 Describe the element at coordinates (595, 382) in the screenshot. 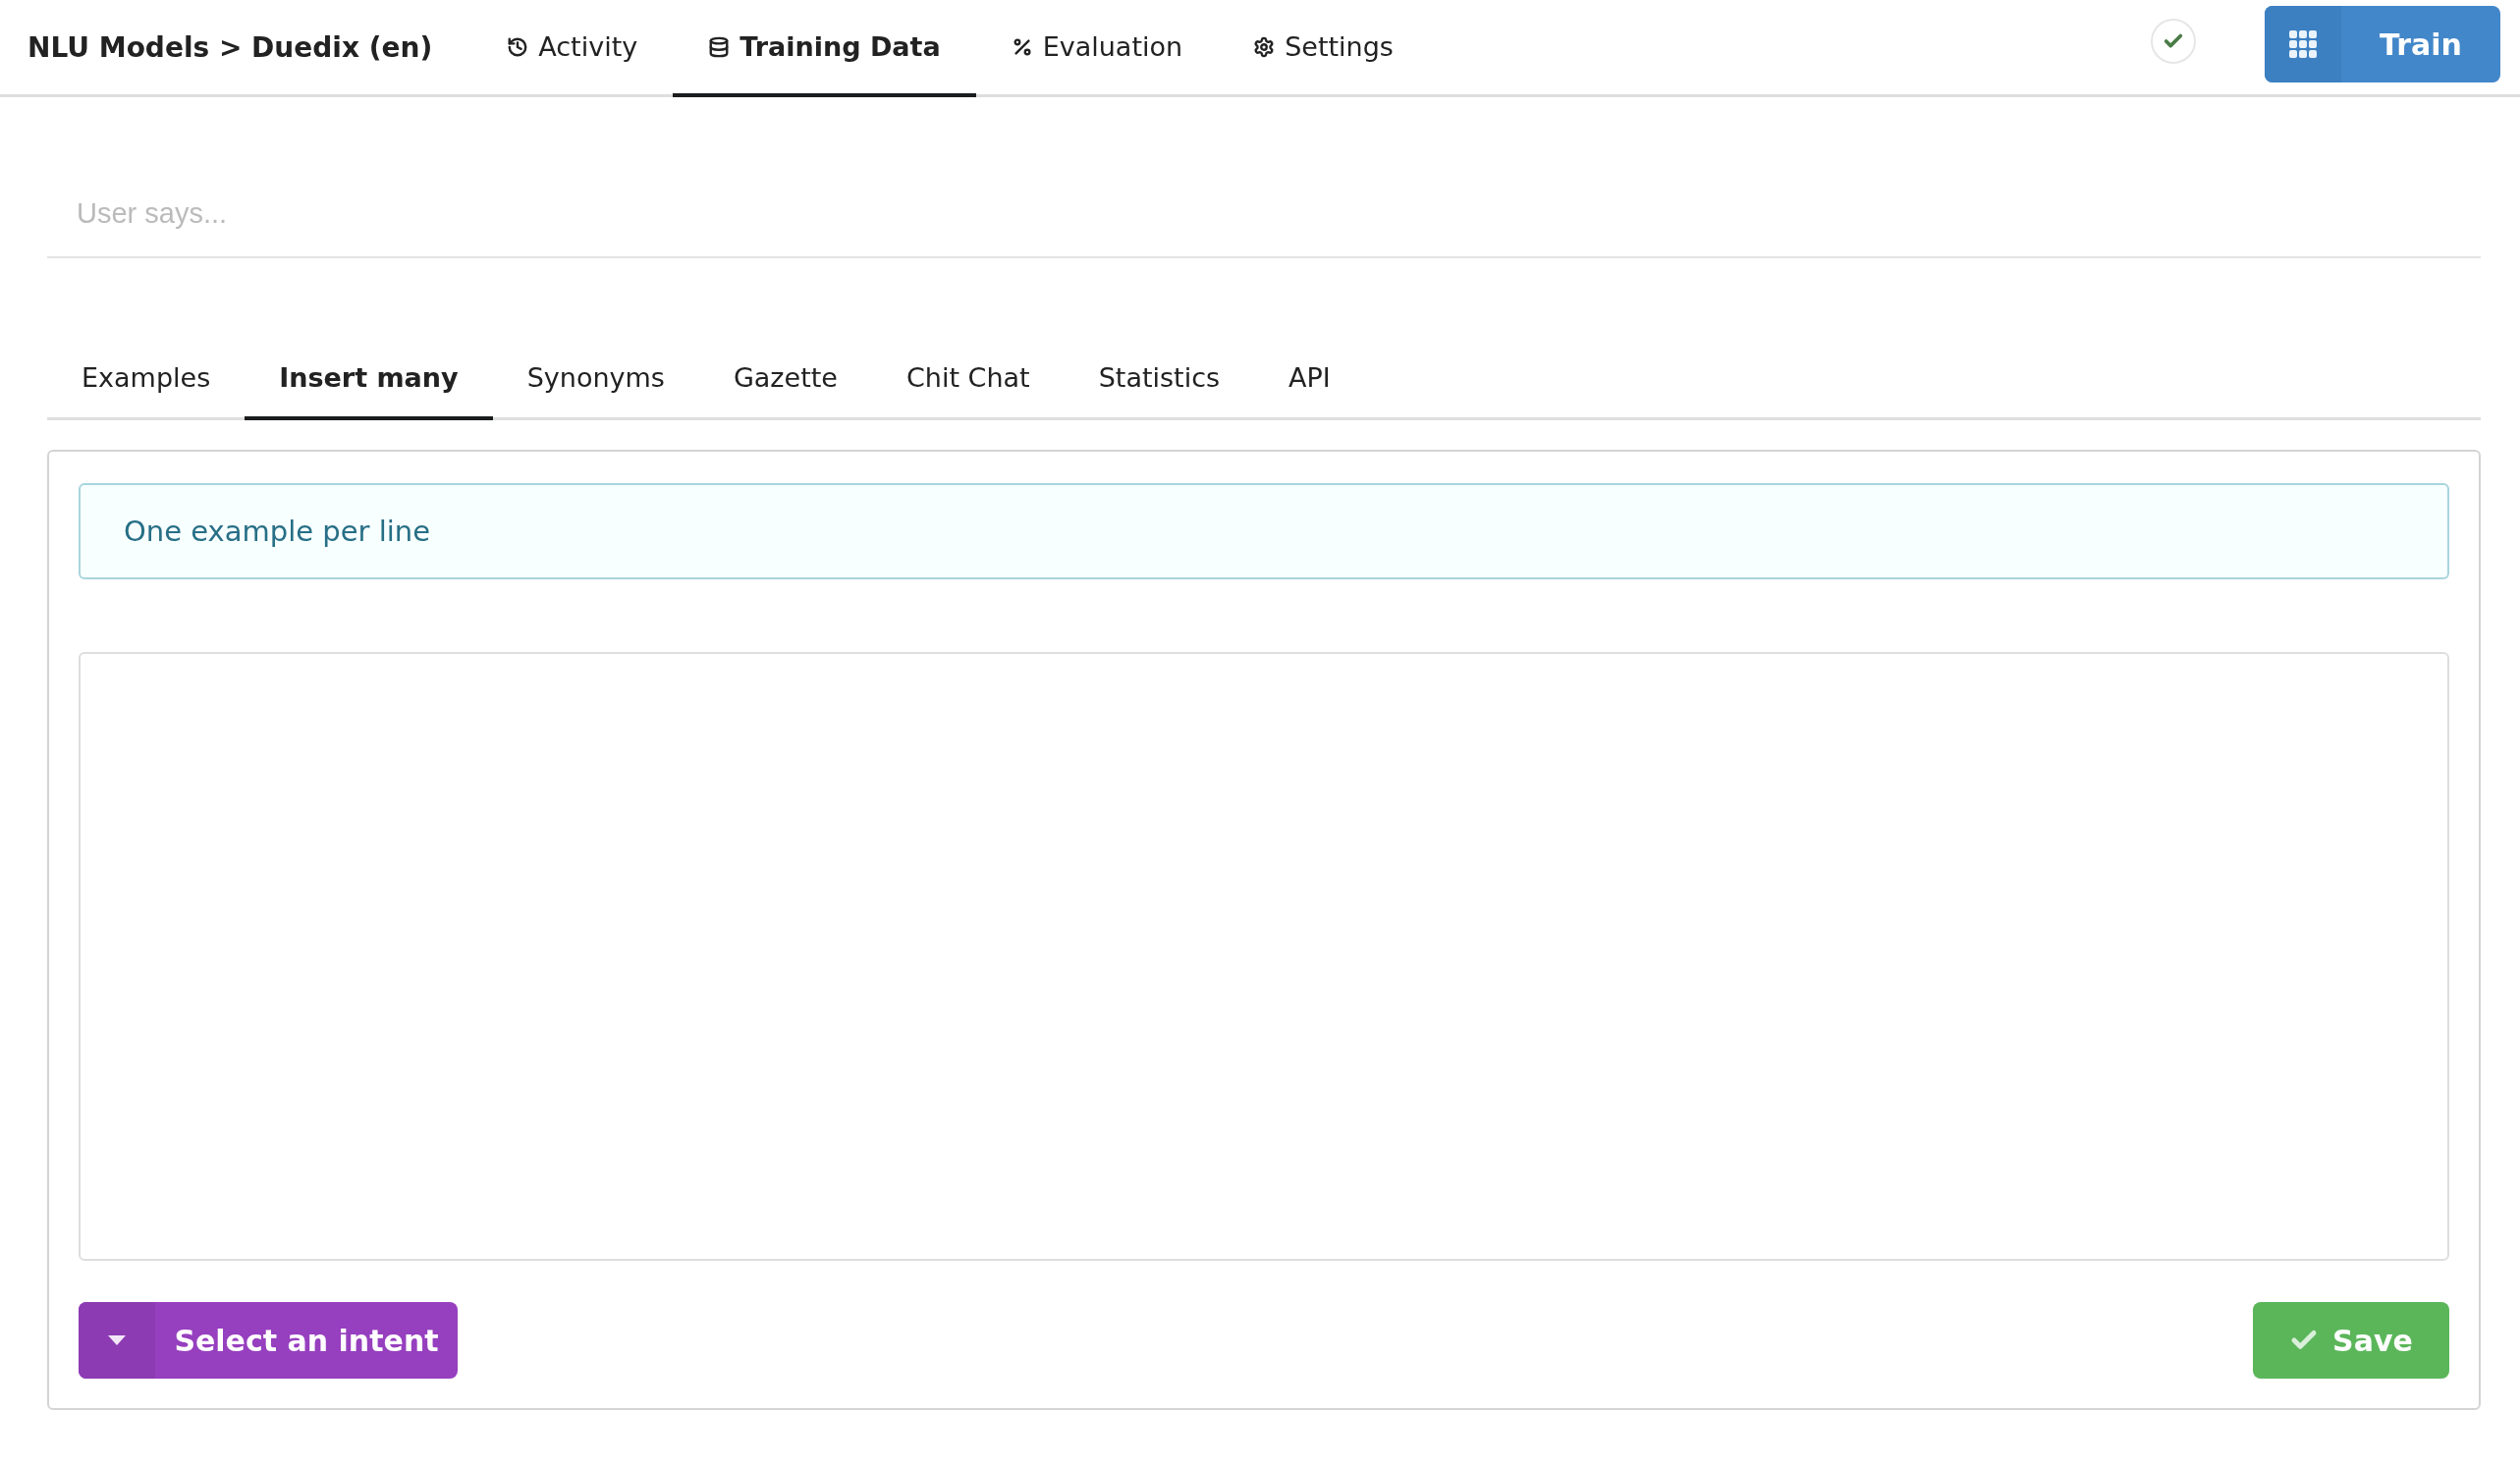

I see `tab: Synonyms` at that location.